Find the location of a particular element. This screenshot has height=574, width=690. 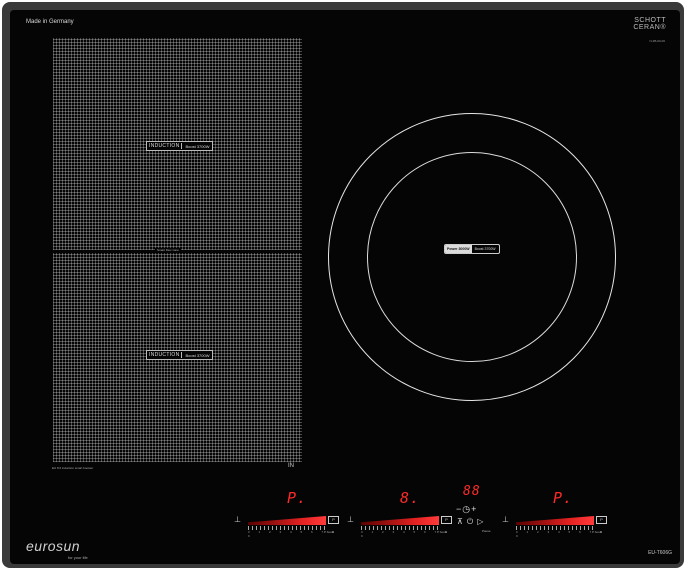

zone-label-top: INDUCTION Boost 3700W is located at coordinates (179, 146).